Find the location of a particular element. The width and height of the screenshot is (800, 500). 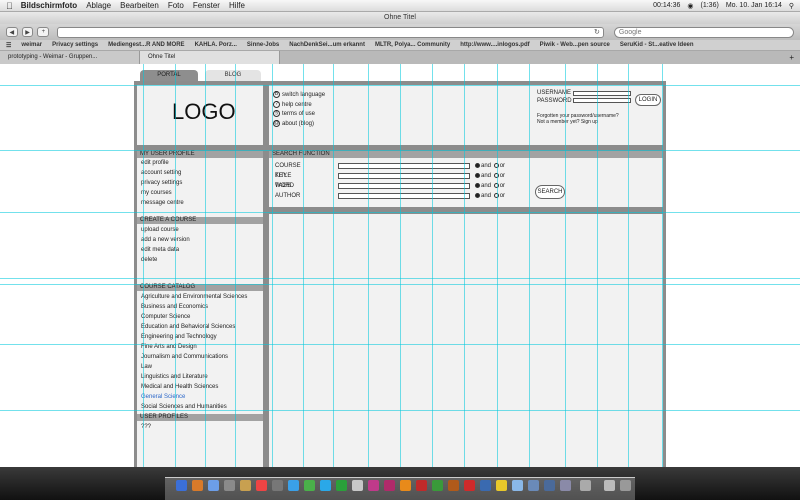

password-input is located at coordinates (602, 100).